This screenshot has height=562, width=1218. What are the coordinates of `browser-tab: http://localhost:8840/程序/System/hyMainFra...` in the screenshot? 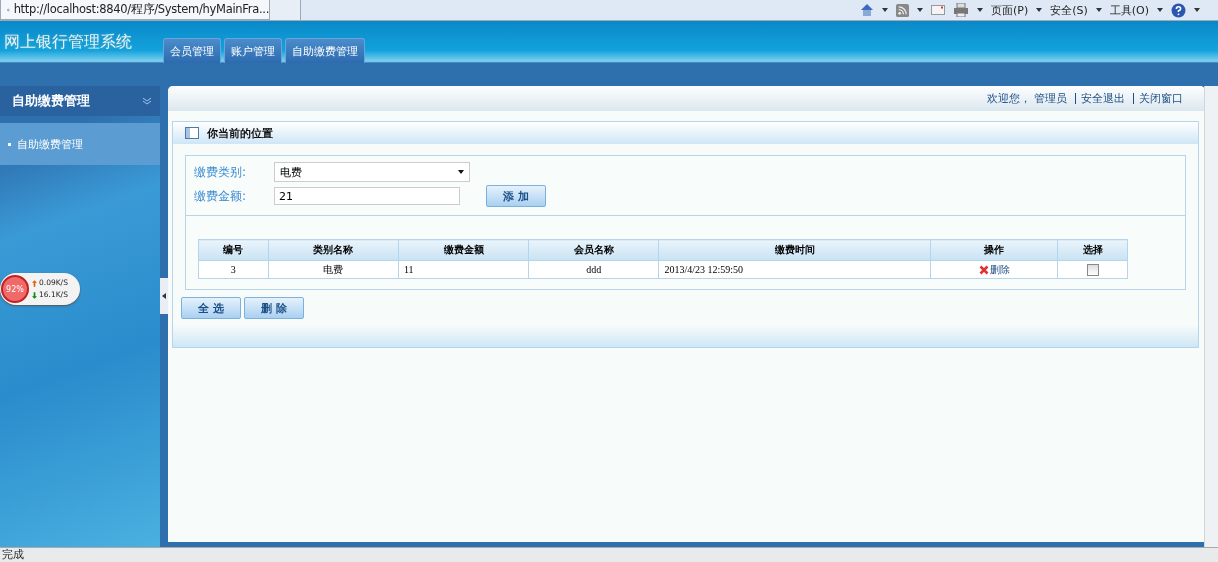 It's located at (135, 10).